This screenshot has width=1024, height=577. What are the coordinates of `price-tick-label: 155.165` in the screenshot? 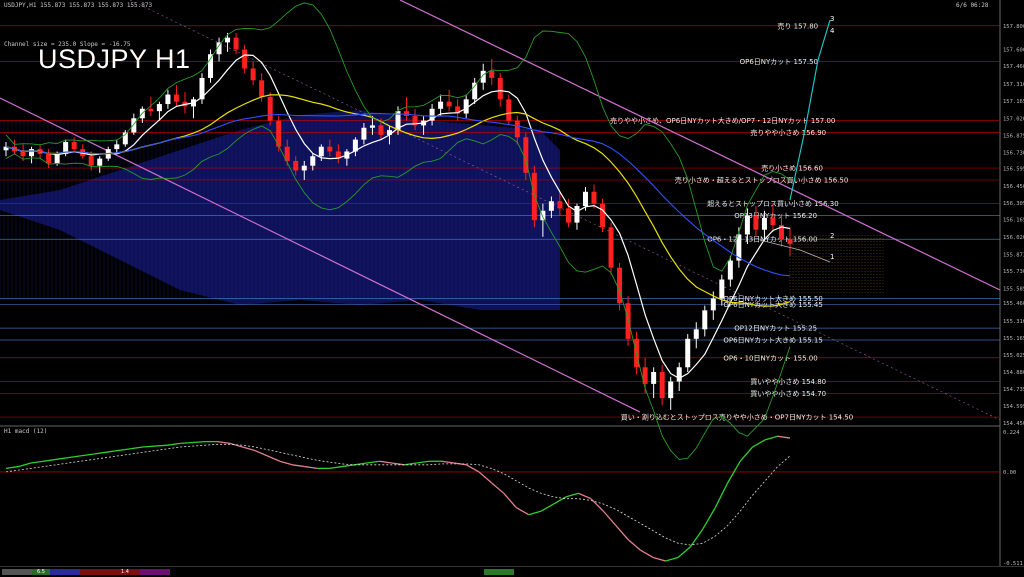 It's located at (1013, 339).